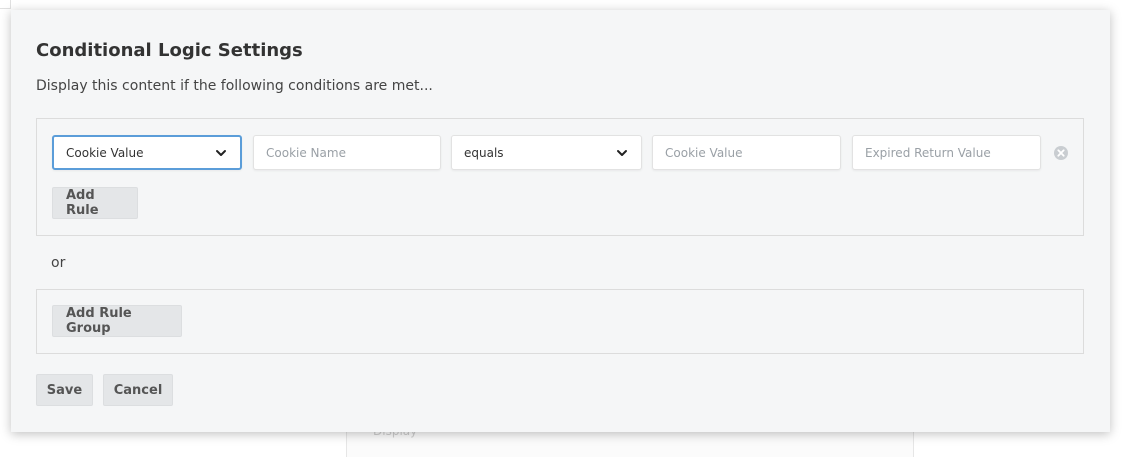 The image size is (1128, 457). I want to click on rule-type-select: Cookie Value, so click(147, 152).